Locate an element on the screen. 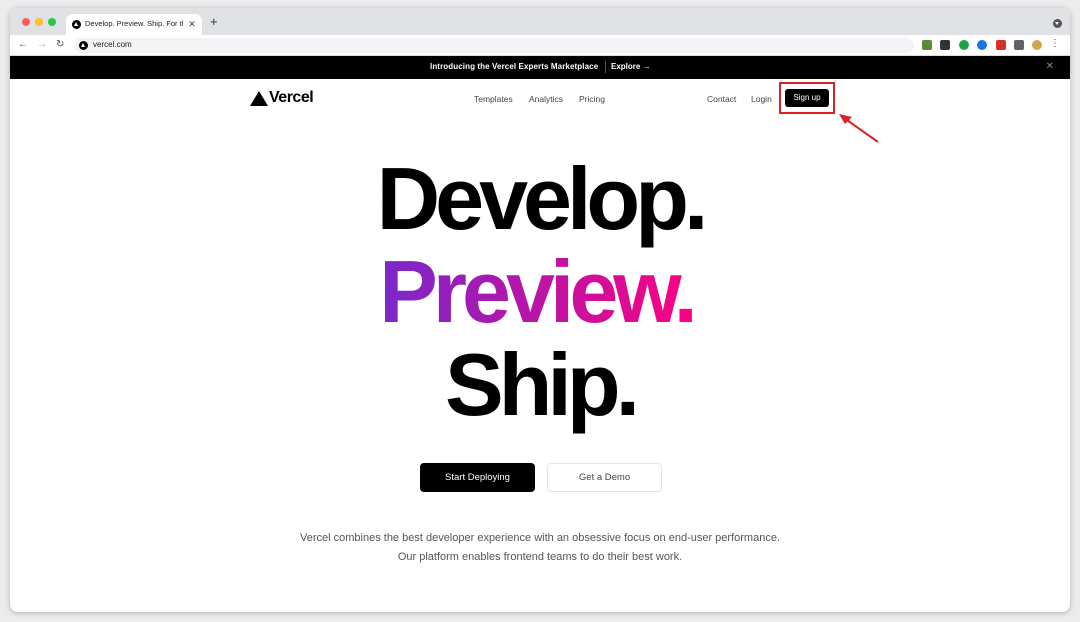 This screenshot has height=622, width=1080. check-ext-icon is located at coordinates (964, 45).